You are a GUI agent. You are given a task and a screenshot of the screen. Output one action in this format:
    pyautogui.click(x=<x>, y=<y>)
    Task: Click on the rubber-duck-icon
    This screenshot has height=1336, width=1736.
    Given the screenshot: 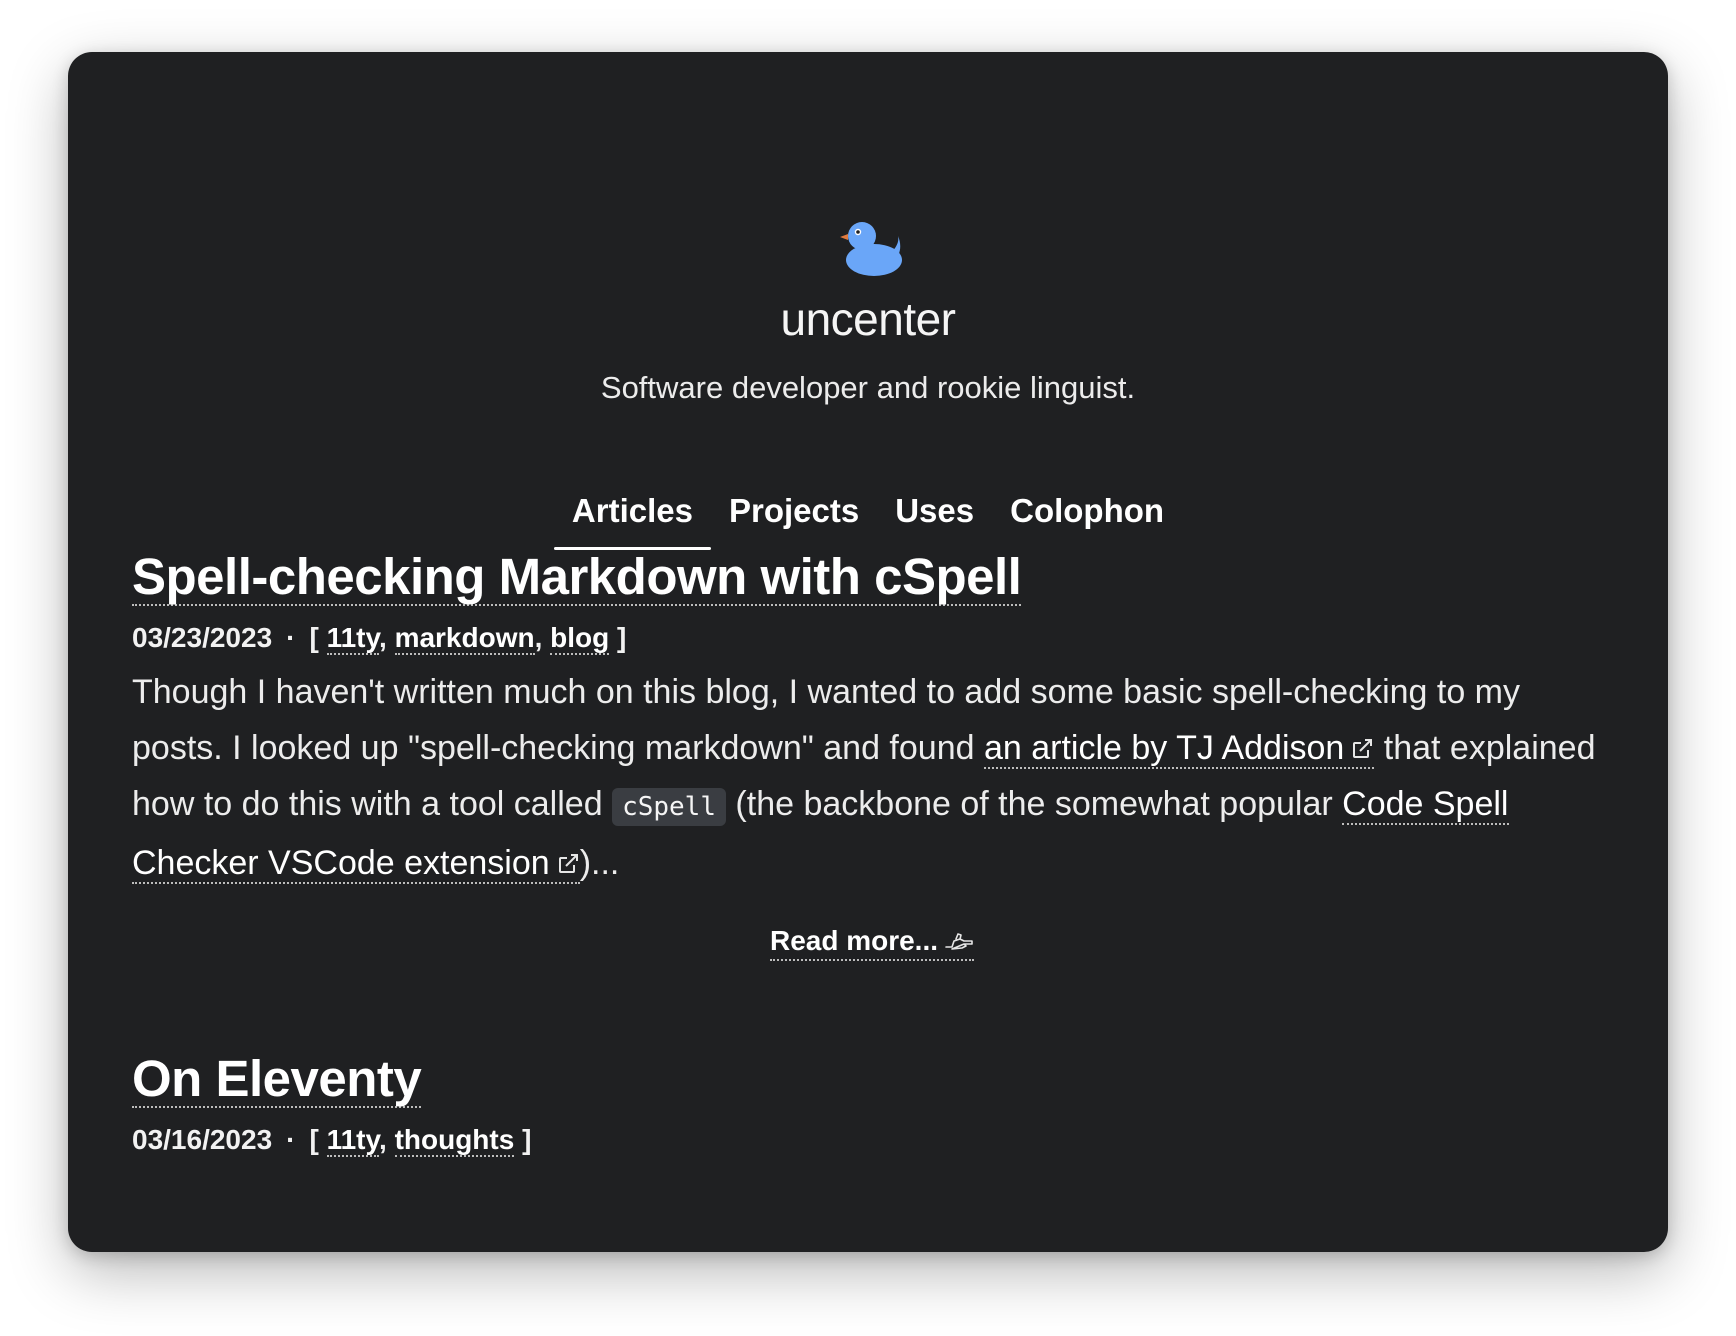 What is the action you would take?
    pyautogui.click(x=870, y=246)
    